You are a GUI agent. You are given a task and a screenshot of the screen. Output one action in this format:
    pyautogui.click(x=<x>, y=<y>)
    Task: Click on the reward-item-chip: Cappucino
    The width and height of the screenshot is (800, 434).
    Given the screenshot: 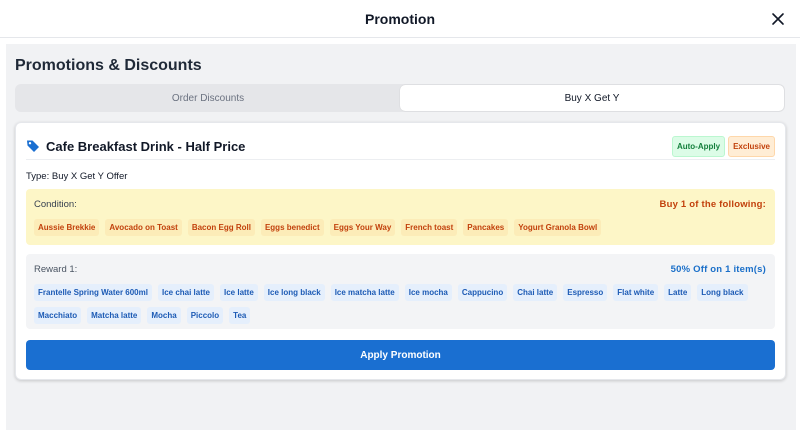 What is the action you would take?
    pyautogui.click(x=482, y=292)
    